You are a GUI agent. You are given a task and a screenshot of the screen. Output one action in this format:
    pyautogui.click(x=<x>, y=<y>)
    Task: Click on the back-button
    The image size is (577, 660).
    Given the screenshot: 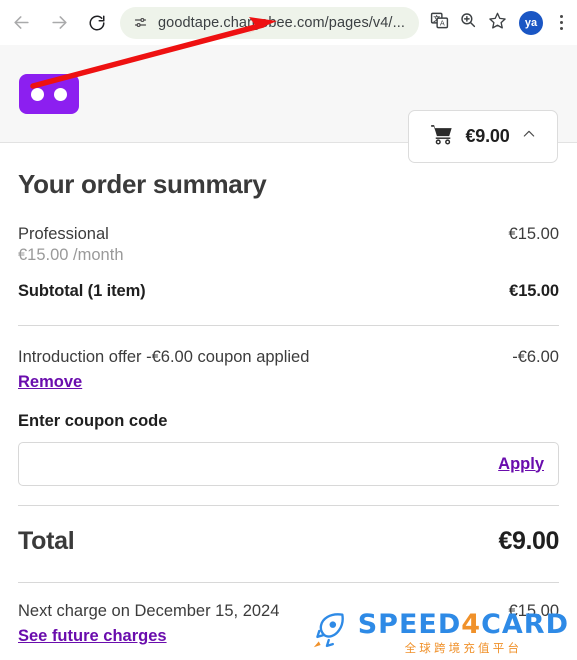 What is the action you would take?
    pyautogui.click(x=21, y=23)
    